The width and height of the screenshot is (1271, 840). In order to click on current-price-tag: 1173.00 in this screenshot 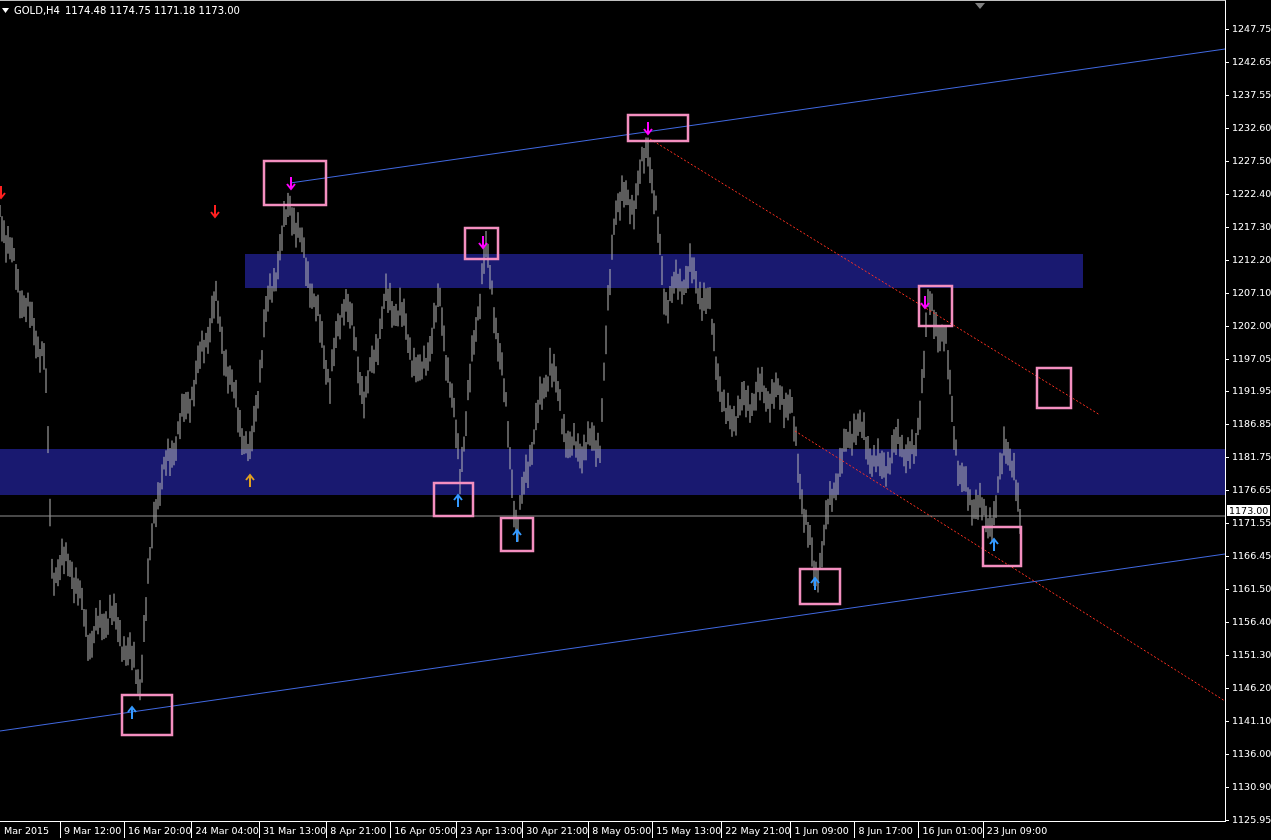, I will do `click(1249, 510)`.